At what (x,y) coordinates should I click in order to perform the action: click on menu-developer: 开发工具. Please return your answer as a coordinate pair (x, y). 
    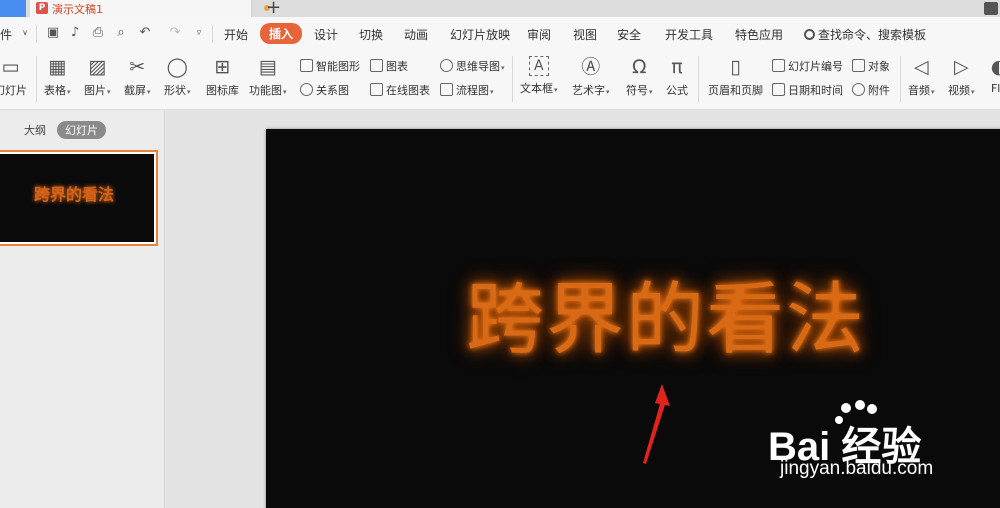
    Looking at the image, I should click on (689, 34).